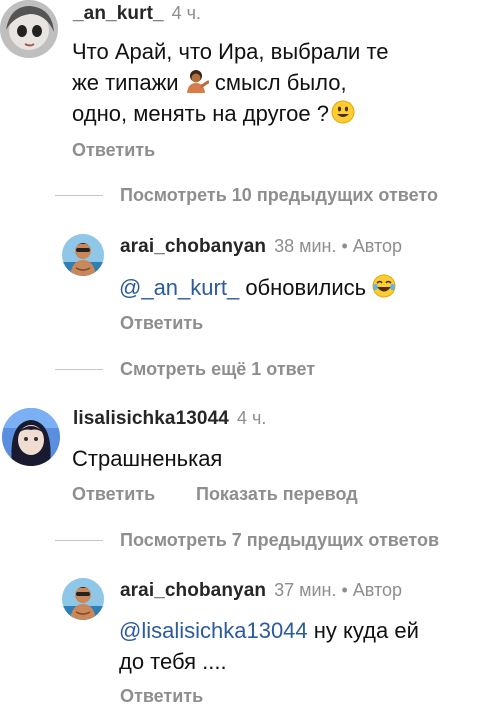 This screenshot has height=712, width=500. Describe the element at coordinates (147, 458) in the screenshot. I see `comment-text: Страшненькая` at that location.